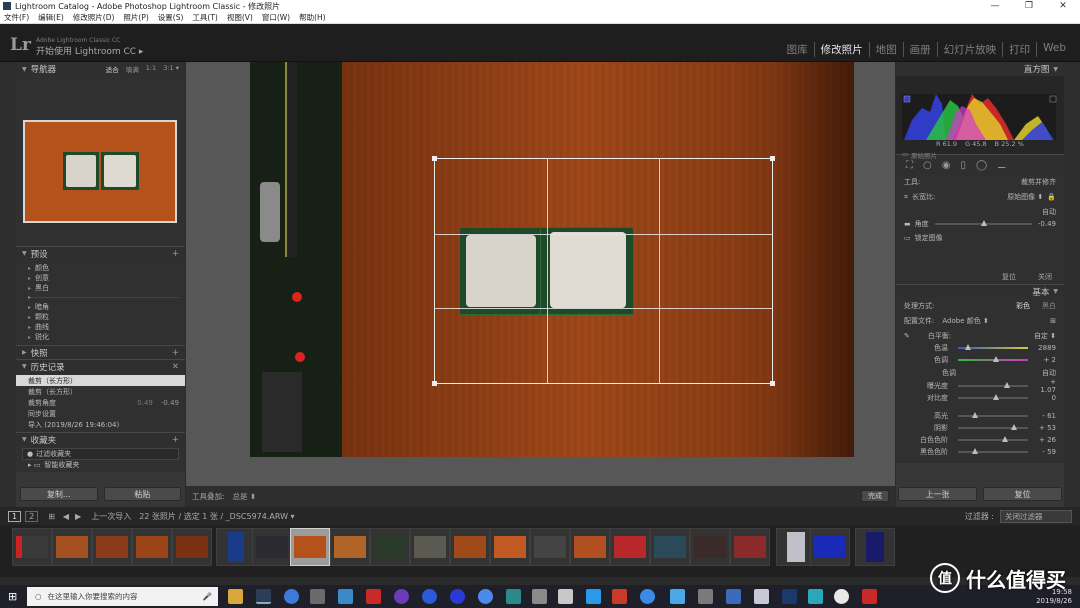  Describe the element at coordinates (603, 271) in the screenshot. I see `crop-overlay` at that location.